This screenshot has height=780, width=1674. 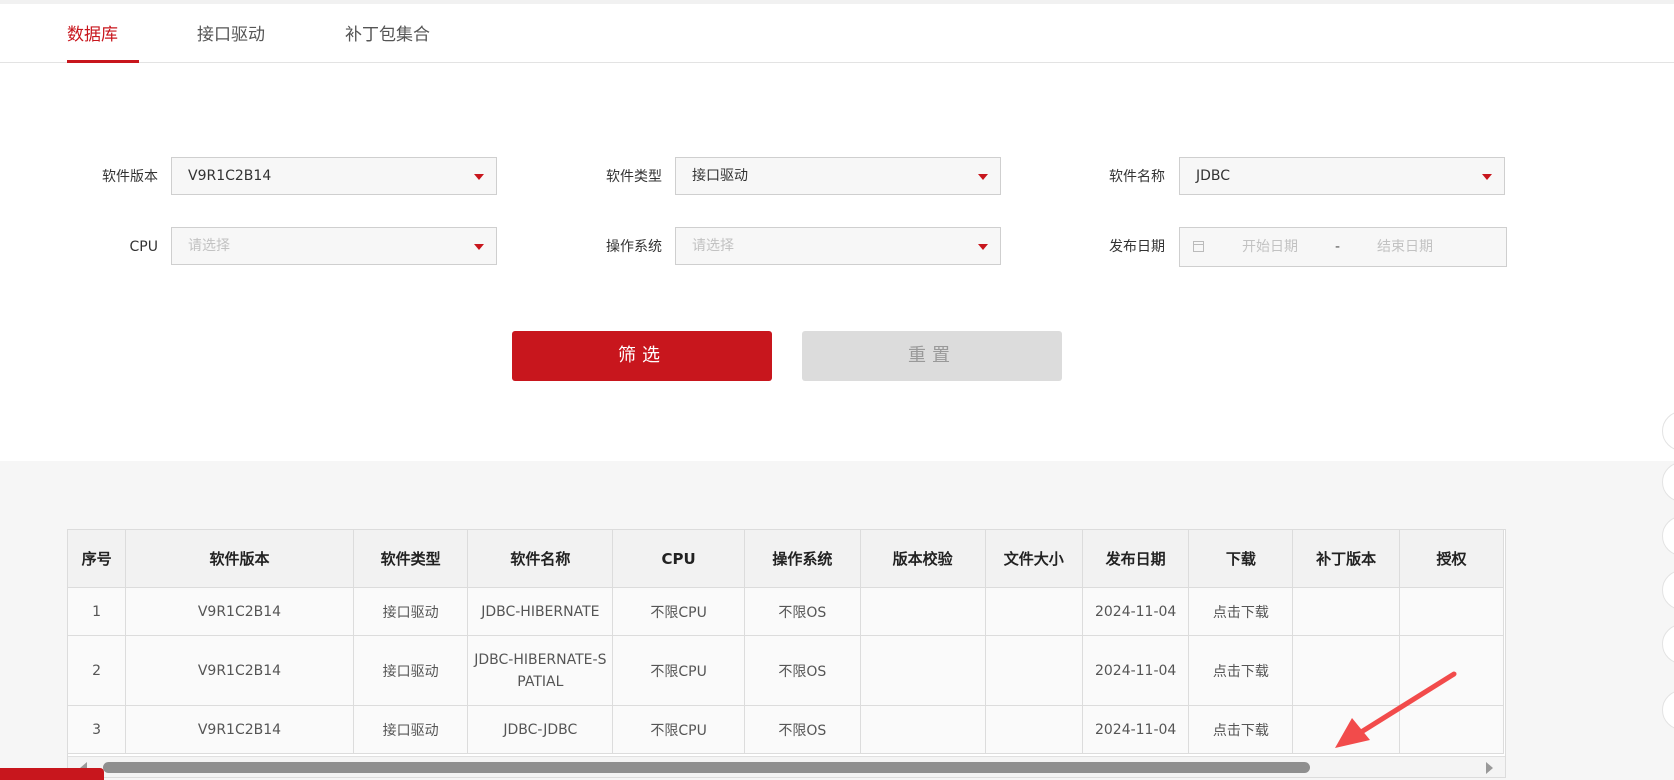 I want to click on col-header-auth: 授权, so click(x=1451, y=559).